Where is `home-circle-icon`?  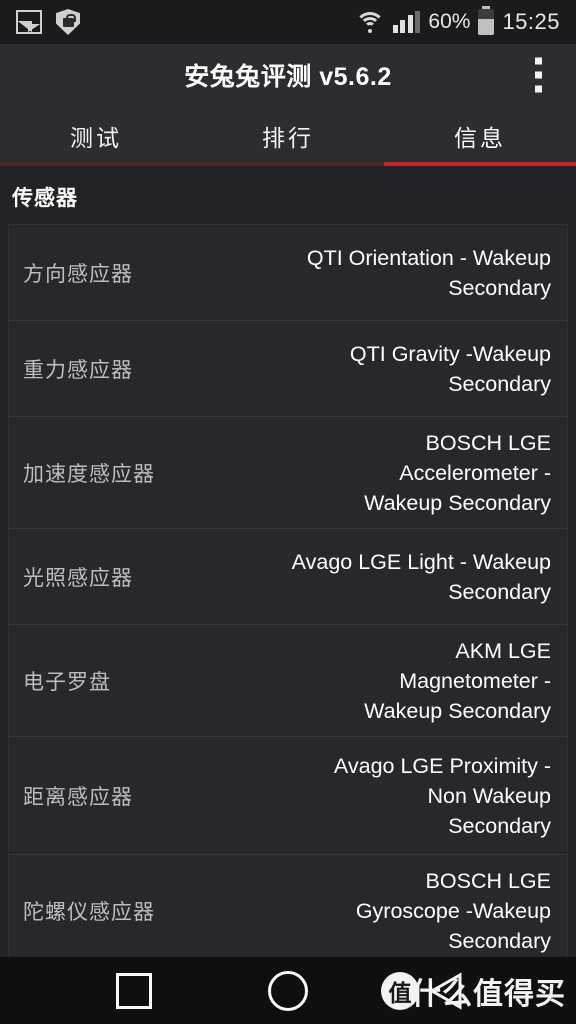
home-circle-icon is located at coordinates (288, 990).